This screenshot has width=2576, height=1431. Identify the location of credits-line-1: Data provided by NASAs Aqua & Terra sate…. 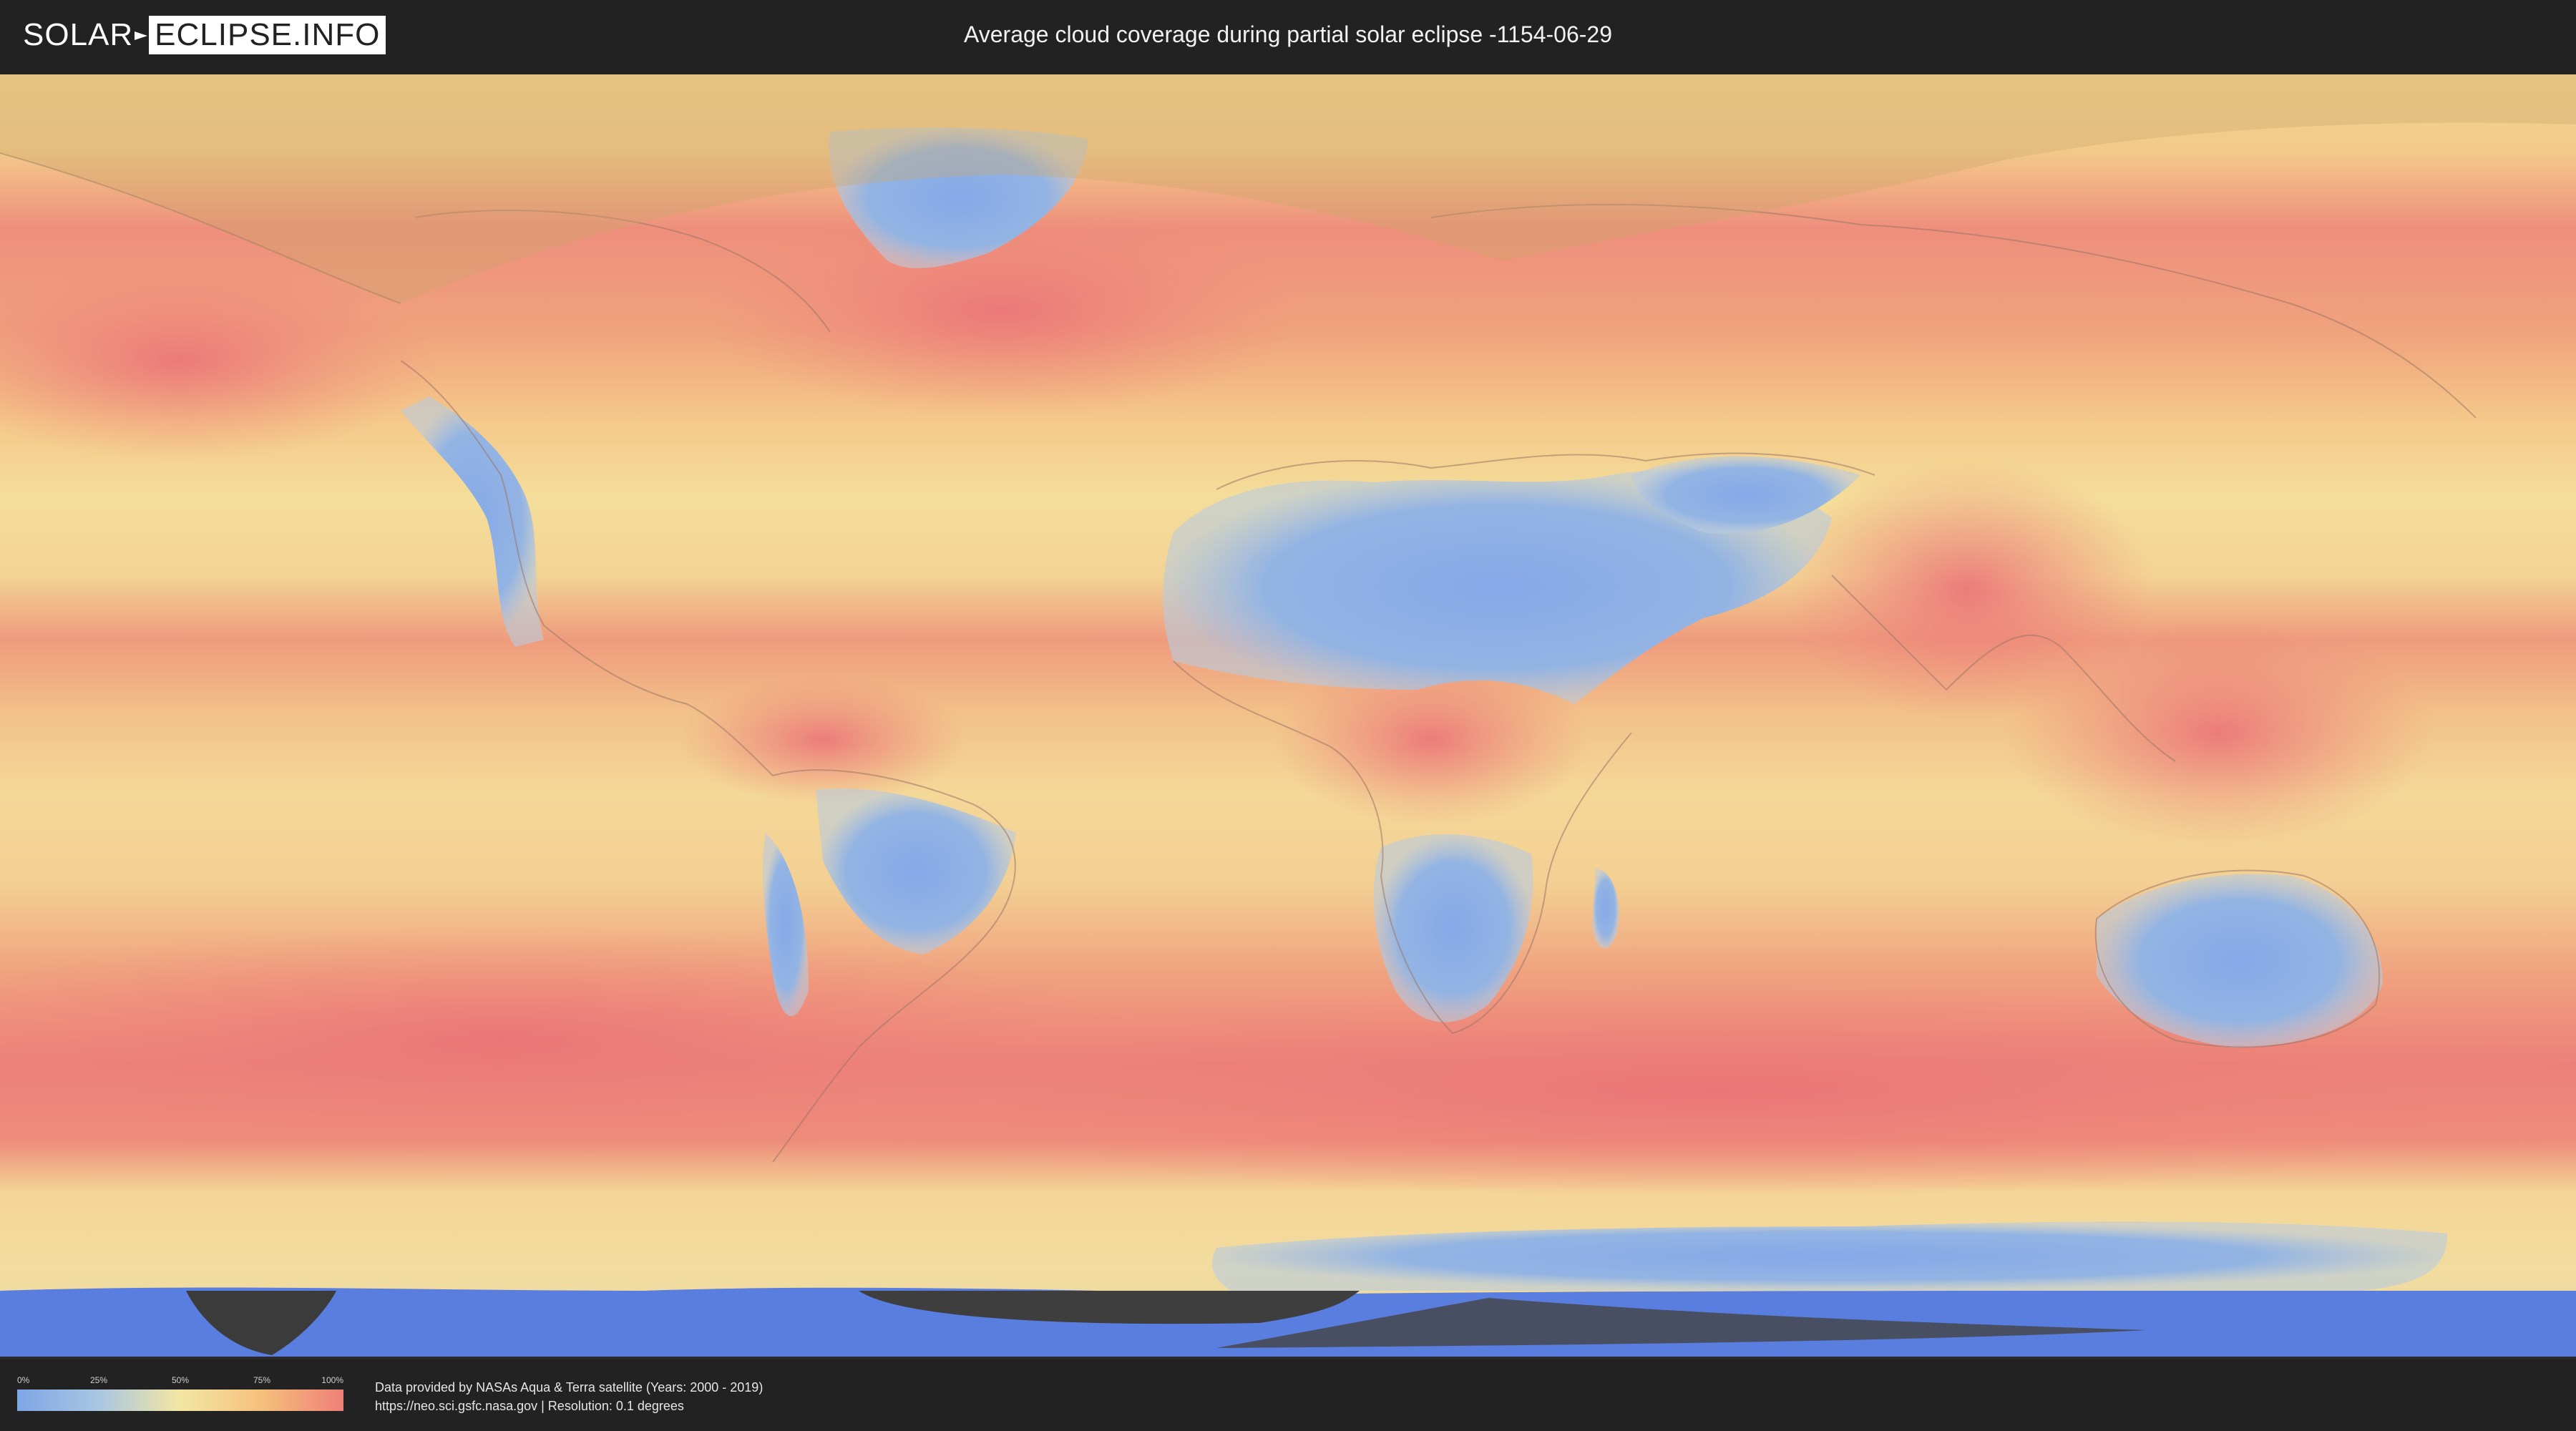
(569, 1387).